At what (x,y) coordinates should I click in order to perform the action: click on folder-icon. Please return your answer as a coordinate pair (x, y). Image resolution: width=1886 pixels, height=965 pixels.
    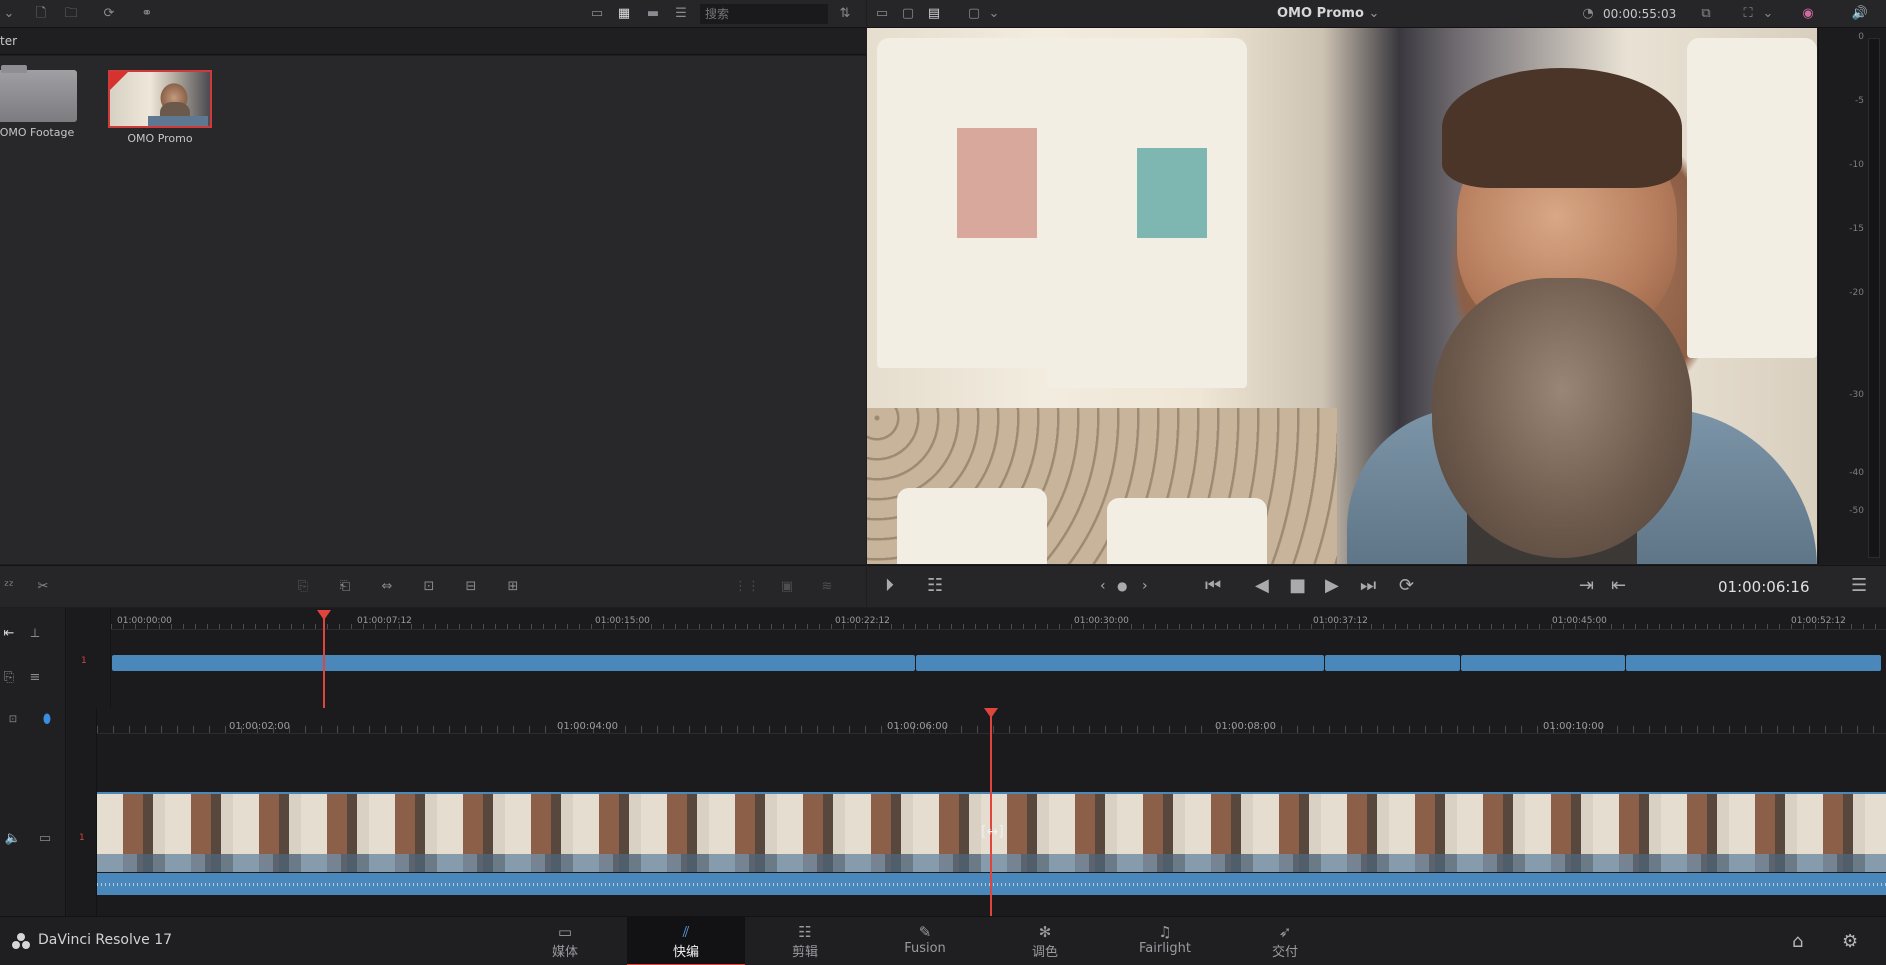
    Looking at the image, I should click on (38, 93).